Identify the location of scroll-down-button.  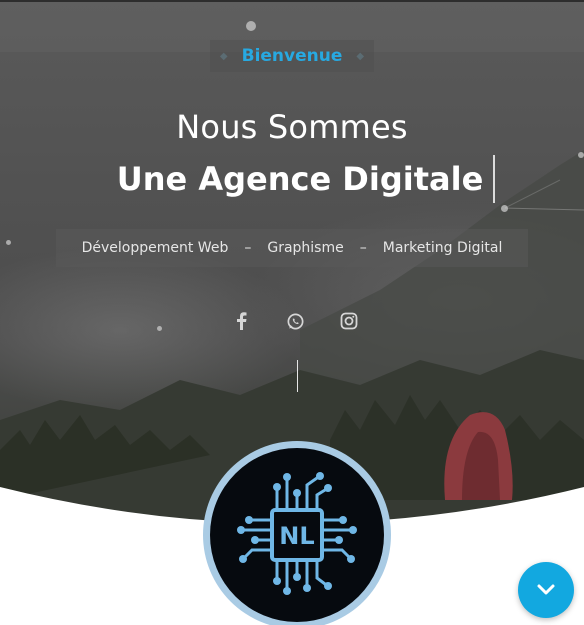
(546, 590).